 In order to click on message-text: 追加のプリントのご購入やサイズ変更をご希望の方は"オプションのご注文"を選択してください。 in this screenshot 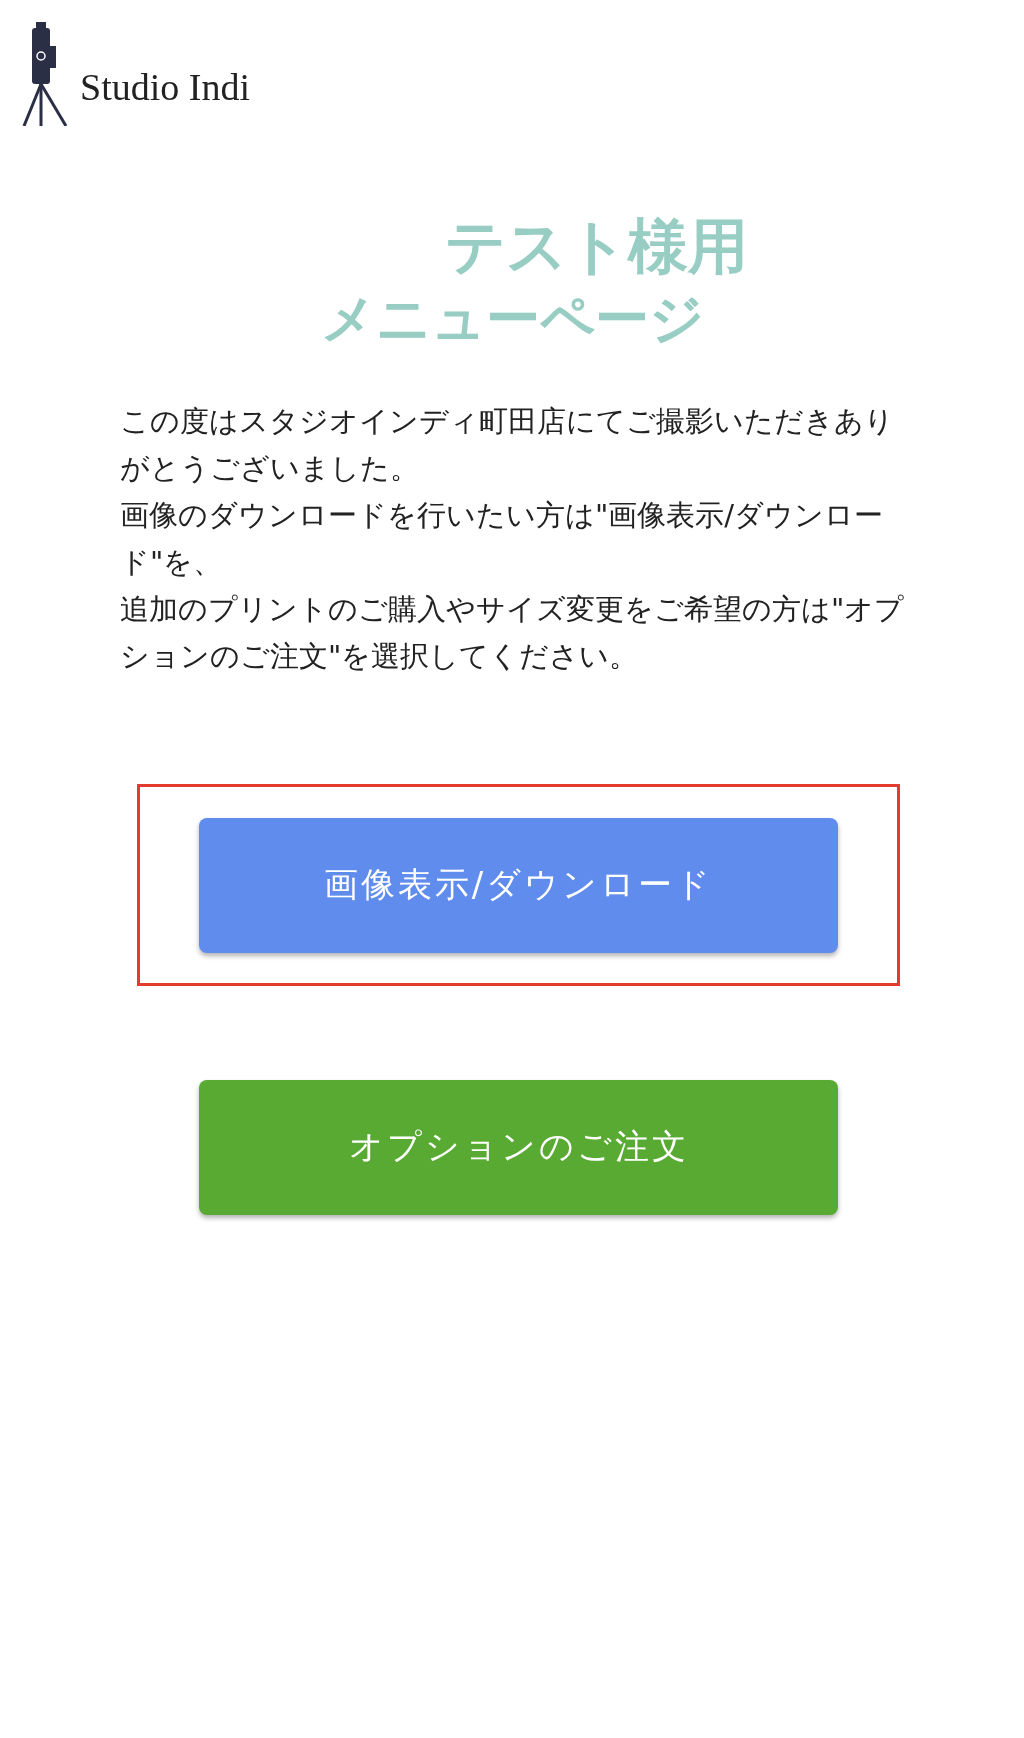, I will do `click(513, 633)`.